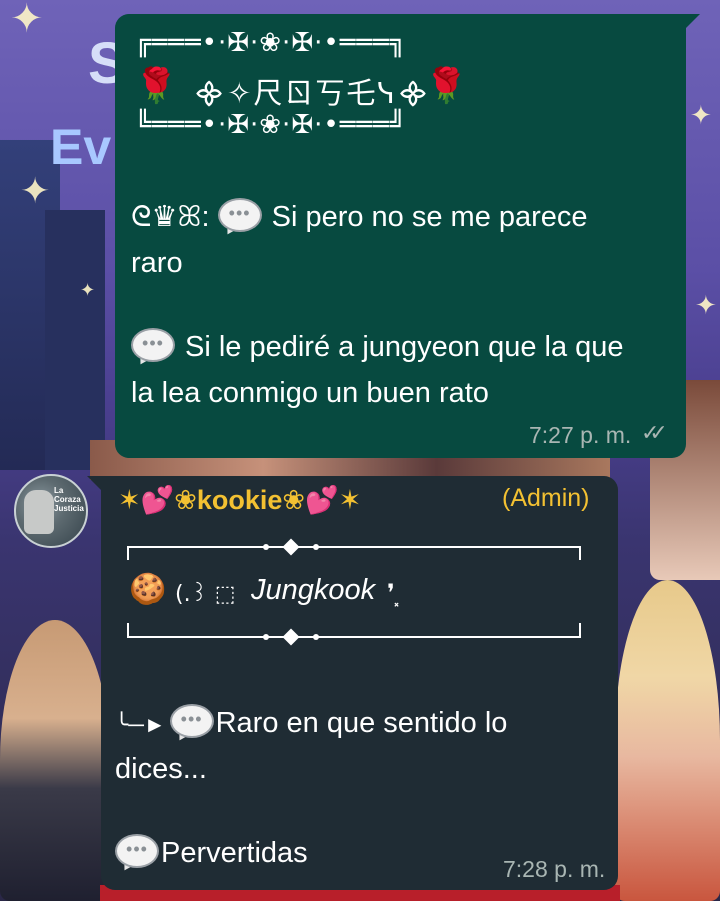  I want to click on message-text: Si le pediré a jungyeon que la que, so click(404, 347).